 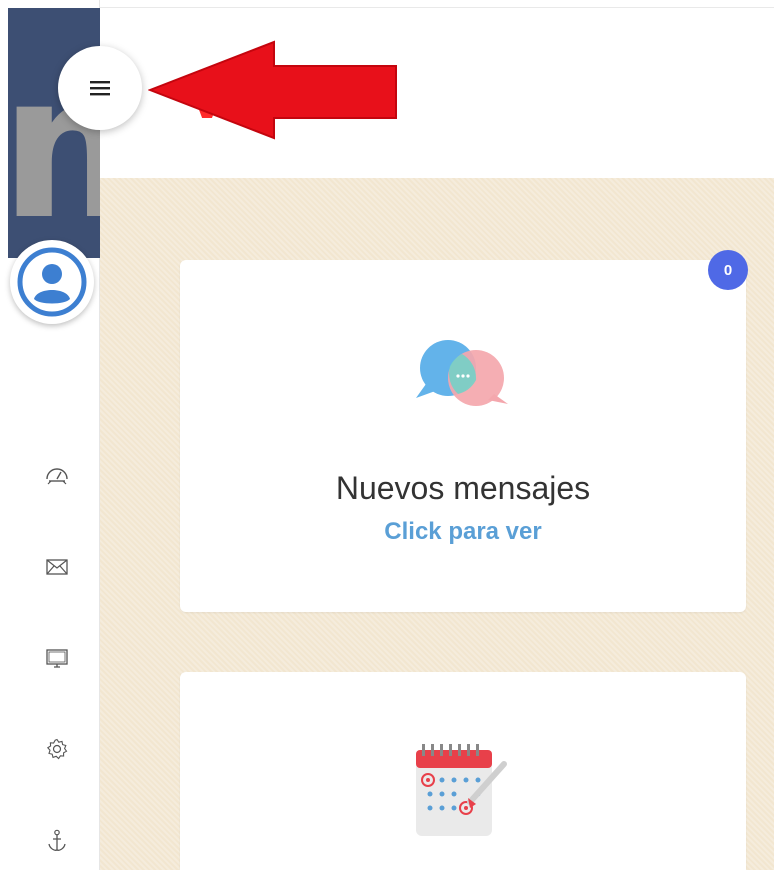 I want to click on sidebar-item-monitor, so click(x=57, y=659).